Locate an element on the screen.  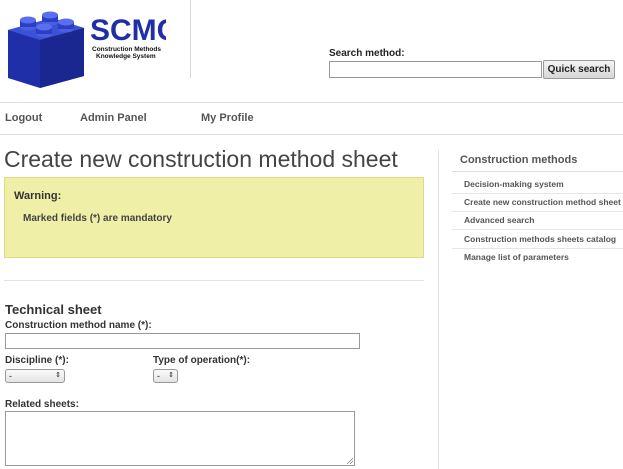
operation-type-label: Type of operation(*): is located at coordinates (202, 360).